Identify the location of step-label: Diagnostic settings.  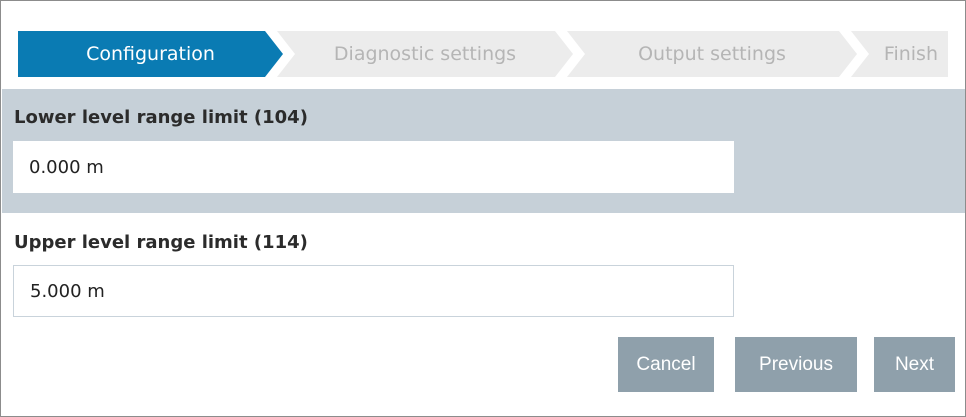
(425, 54).